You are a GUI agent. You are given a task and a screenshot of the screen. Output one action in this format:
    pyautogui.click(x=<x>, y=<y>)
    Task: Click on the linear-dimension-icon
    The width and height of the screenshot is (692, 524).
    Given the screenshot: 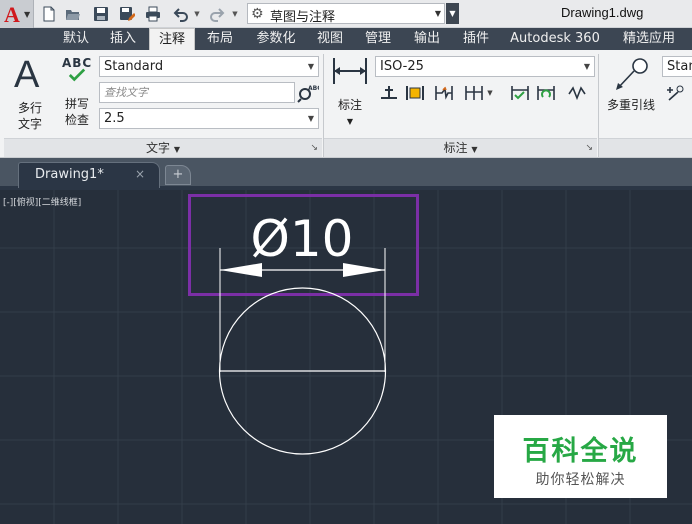 What is the action you would take?
    pyautogui.click(x=350, y=71)
    